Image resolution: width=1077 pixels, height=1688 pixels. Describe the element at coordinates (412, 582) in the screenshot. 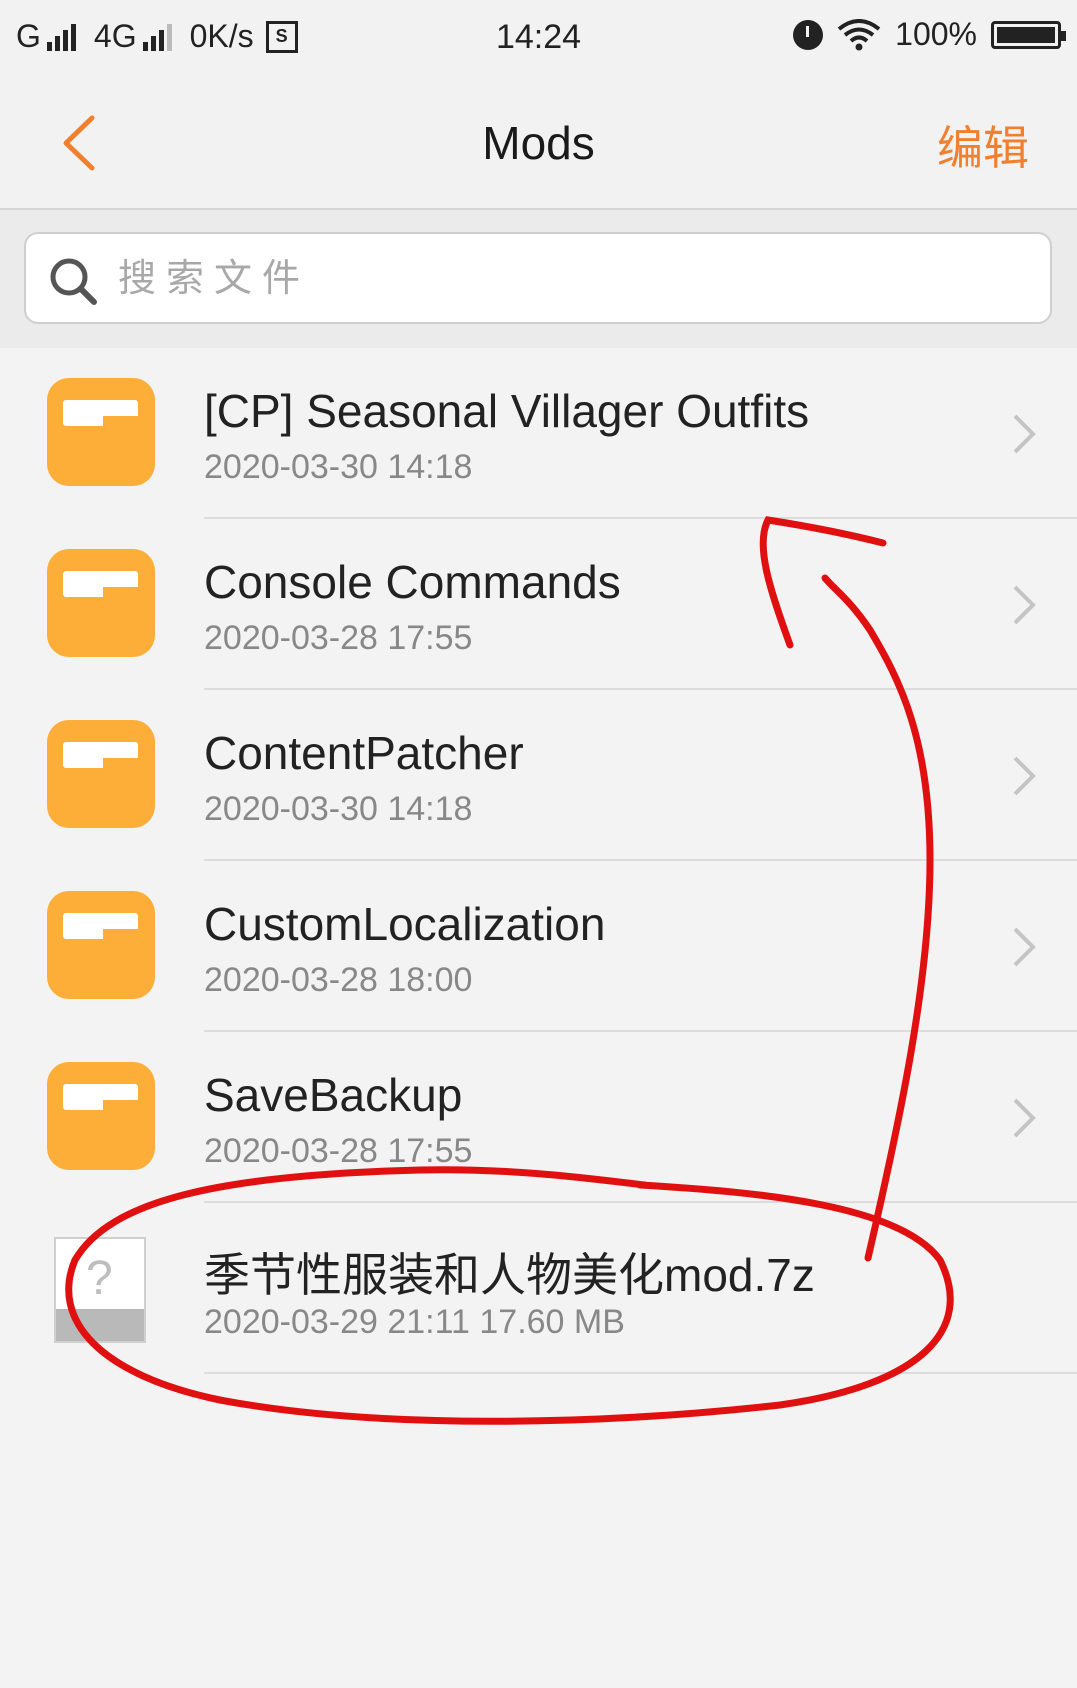

I see `item-name: Console Commands` at that location.